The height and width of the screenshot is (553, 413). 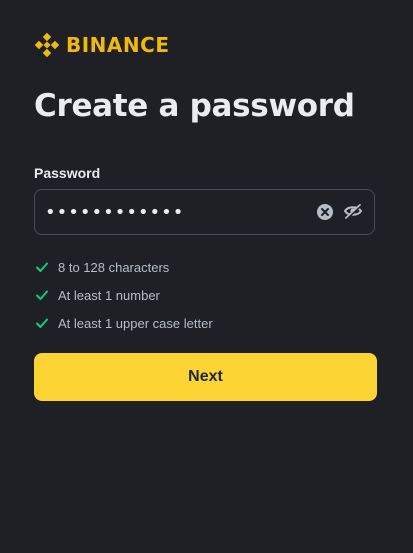 What do you see at coordinates (205, 377) in the screenshot?
I see `next-button: Next` at bounding box center [205, 377].